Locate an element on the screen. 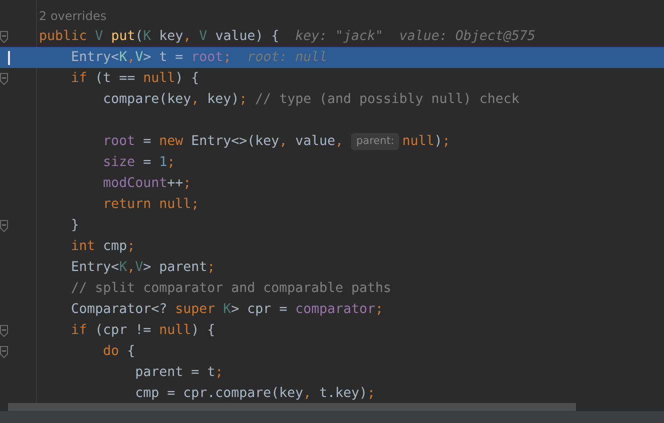 The image size is (664, 423). code-line: public V put(K key, V value) { is located at coordinates (159, 37).